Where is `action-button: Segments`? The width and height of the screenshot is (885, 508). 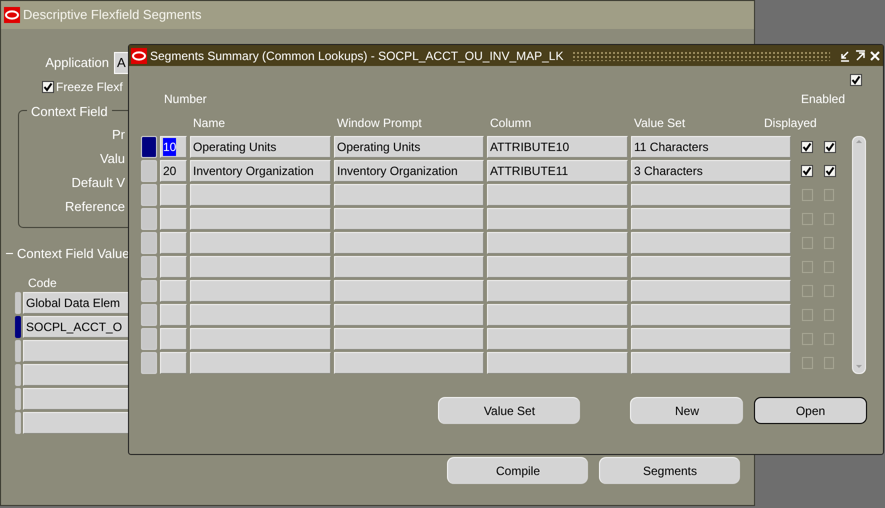 action-button: Segments is located at coordinates (669, 470).